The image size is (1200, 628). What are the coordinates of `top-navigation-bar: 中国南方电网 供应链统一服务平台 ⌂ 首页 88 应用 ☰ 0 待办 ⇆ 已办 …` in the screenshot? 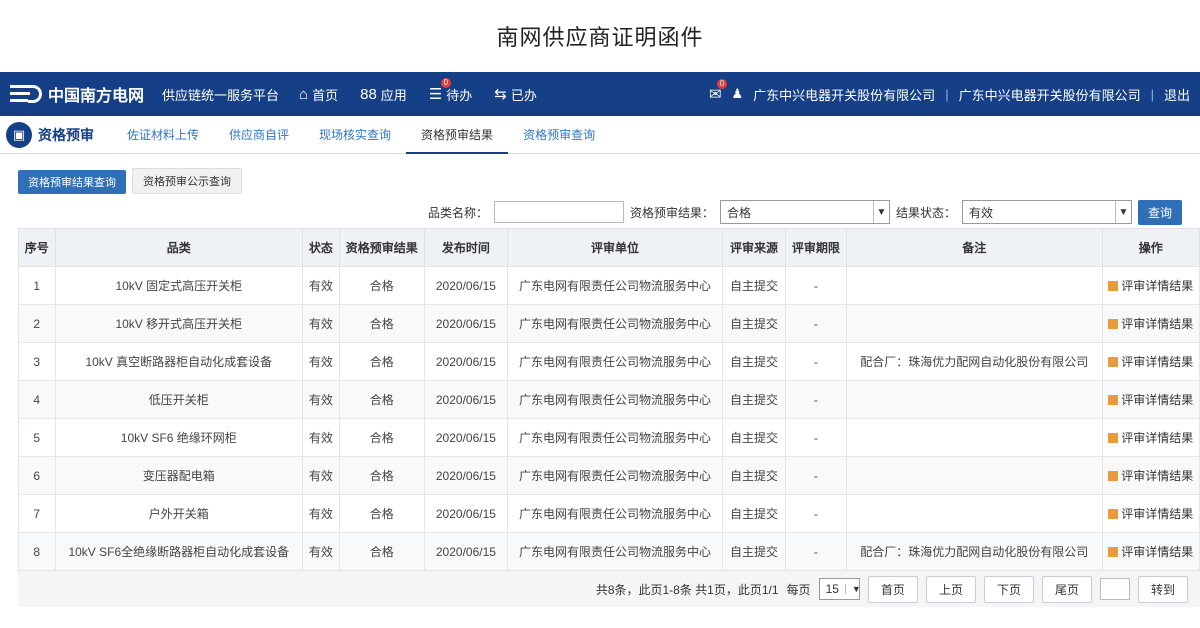 It's located at (600, 94).